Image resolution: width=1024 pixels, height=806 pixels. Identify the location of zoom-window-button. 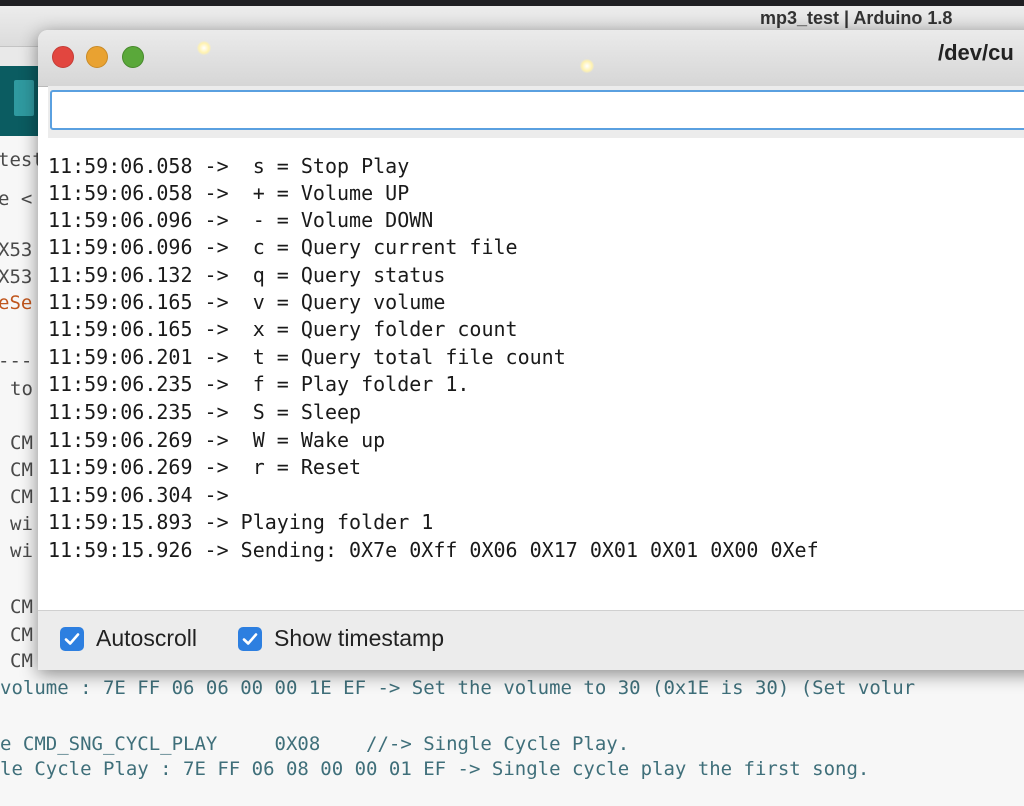
(133, 57).